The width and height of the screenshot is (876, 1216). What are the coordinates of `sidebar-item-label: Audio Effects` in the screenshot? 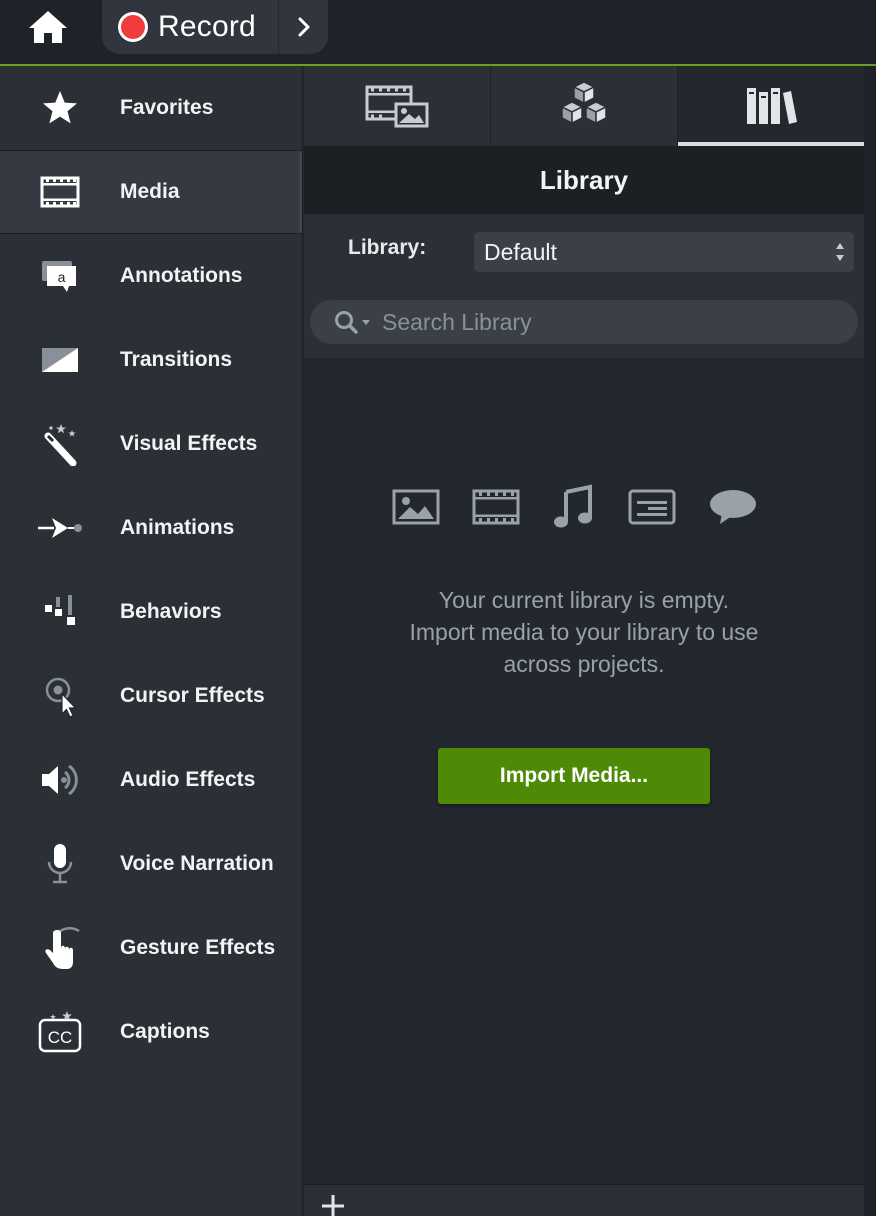 It's located at (188, 779).